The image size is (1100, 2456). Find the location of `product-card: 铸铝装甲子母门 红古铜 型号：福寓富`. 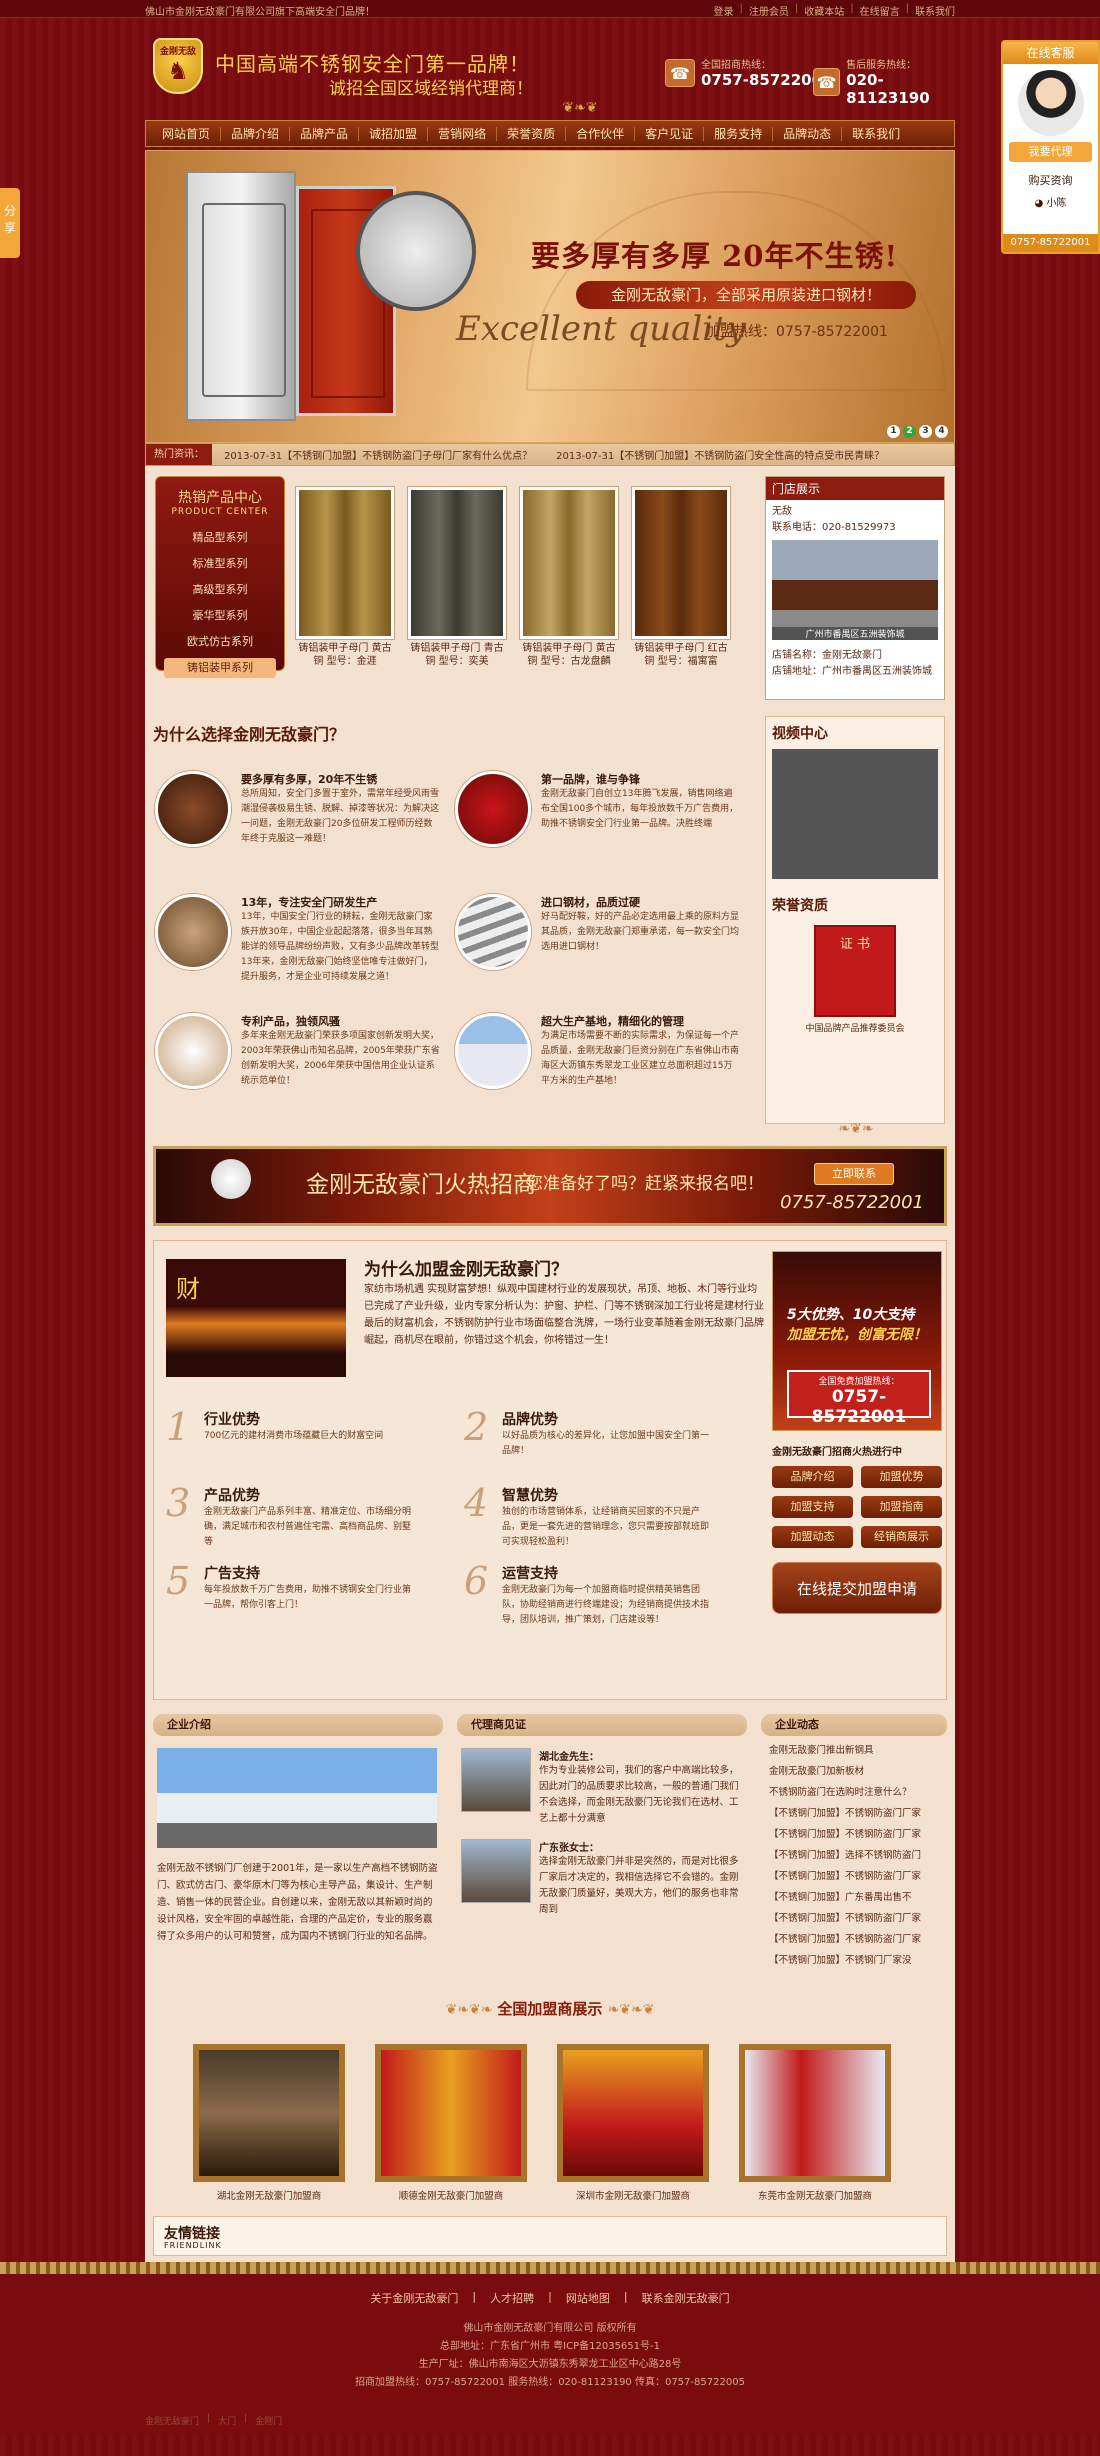

product-card: 铸铝装甲子母门 红古铜 型号：福寓富 is located at coordinates (681, 577).